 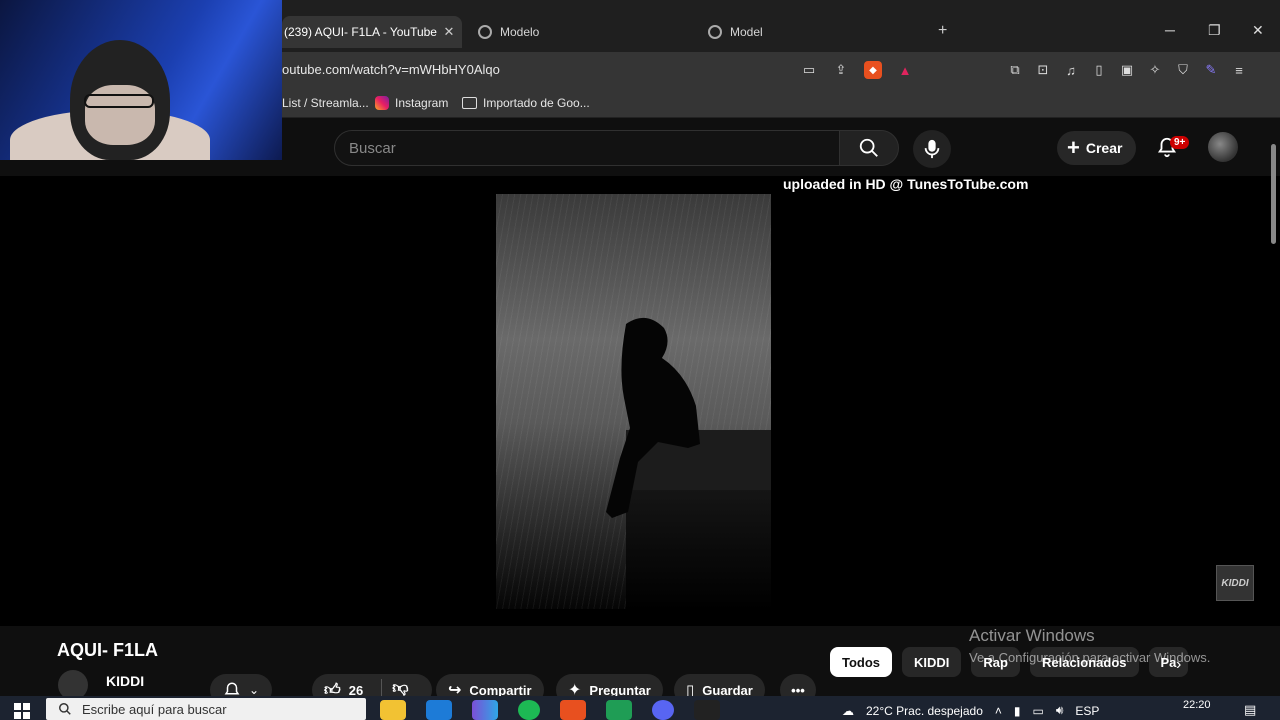 What do you see at coordinates (107, 650) in the screenshot?
I see `video-title: AQUI- F1LA` at bounding box center [107, 650].